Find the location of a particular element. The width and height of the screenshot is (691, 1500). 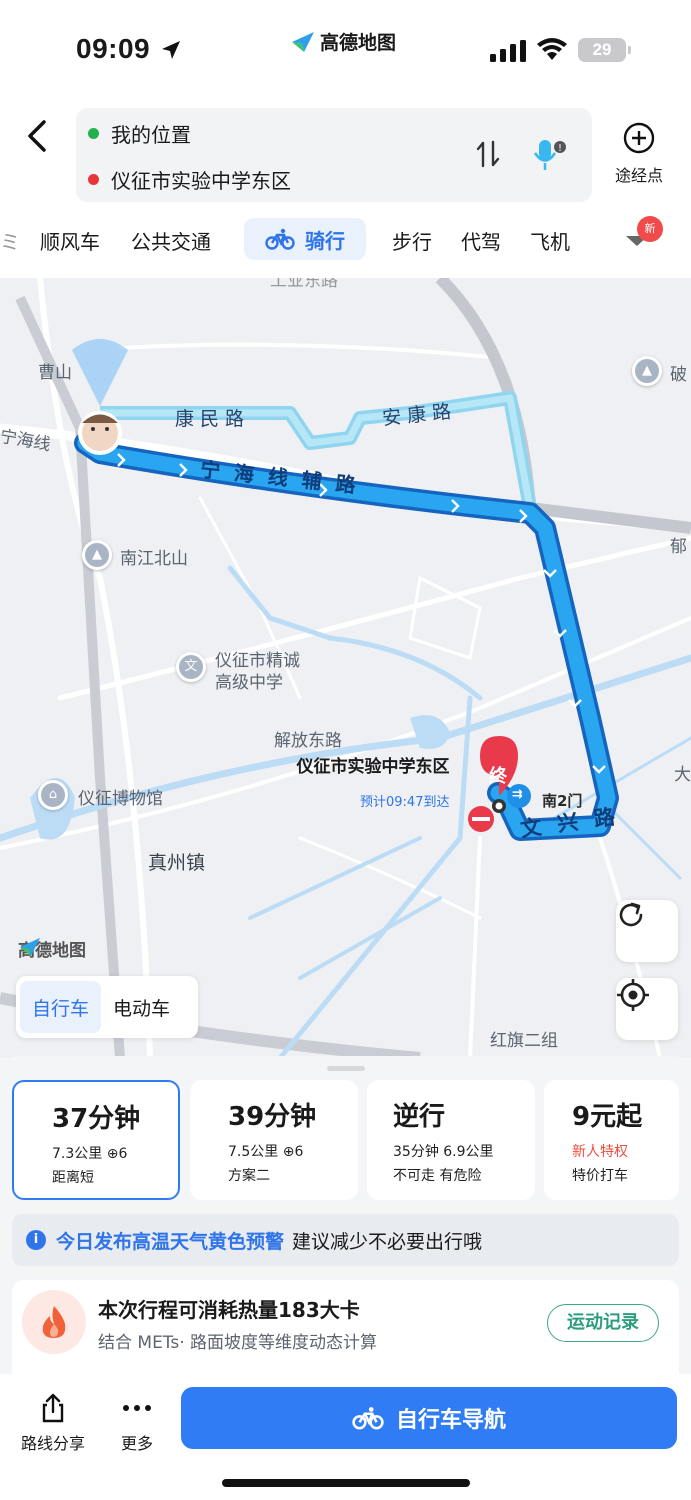

map-label-jingcheng-2: 高级中学 is located at coordinates (249, 683).